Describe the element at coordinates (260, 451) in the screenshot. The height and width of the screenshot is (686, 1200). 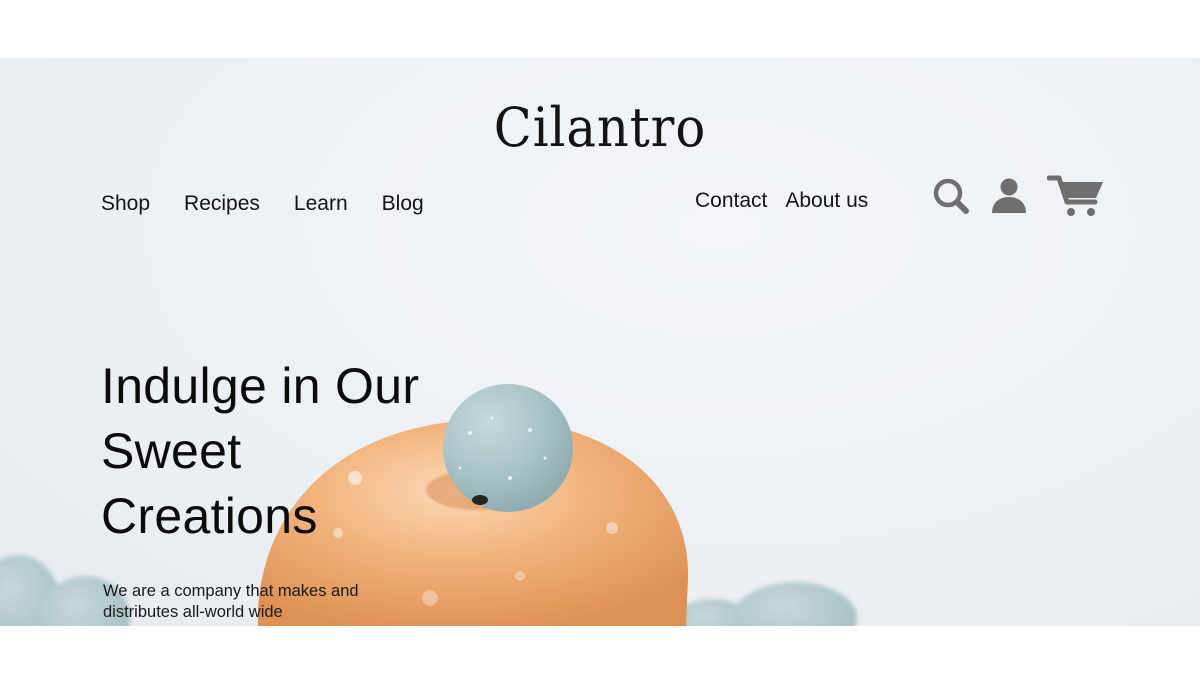
I see `hero-title: Indulge in Our Sweet Creations` at that location.